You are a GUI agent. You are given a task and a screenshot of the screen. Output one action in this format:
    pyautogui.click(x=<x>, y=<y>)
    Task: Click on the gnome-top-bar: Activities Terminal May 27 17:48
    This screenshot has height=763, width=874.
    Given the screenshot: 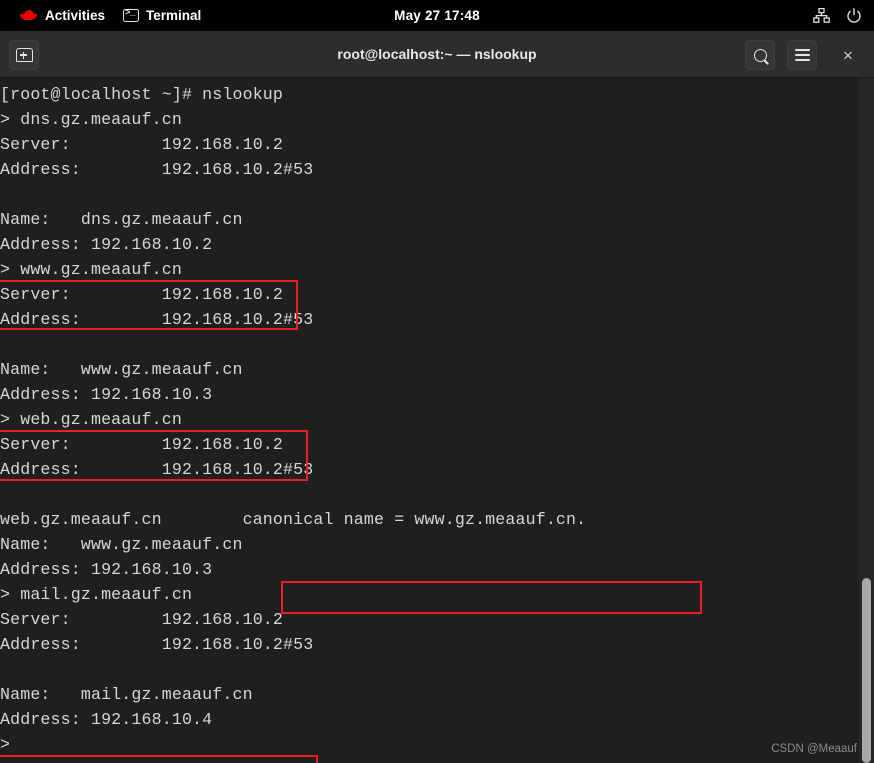 What is the action you would take?
    pyautogui.click(x=437, y=15)
    